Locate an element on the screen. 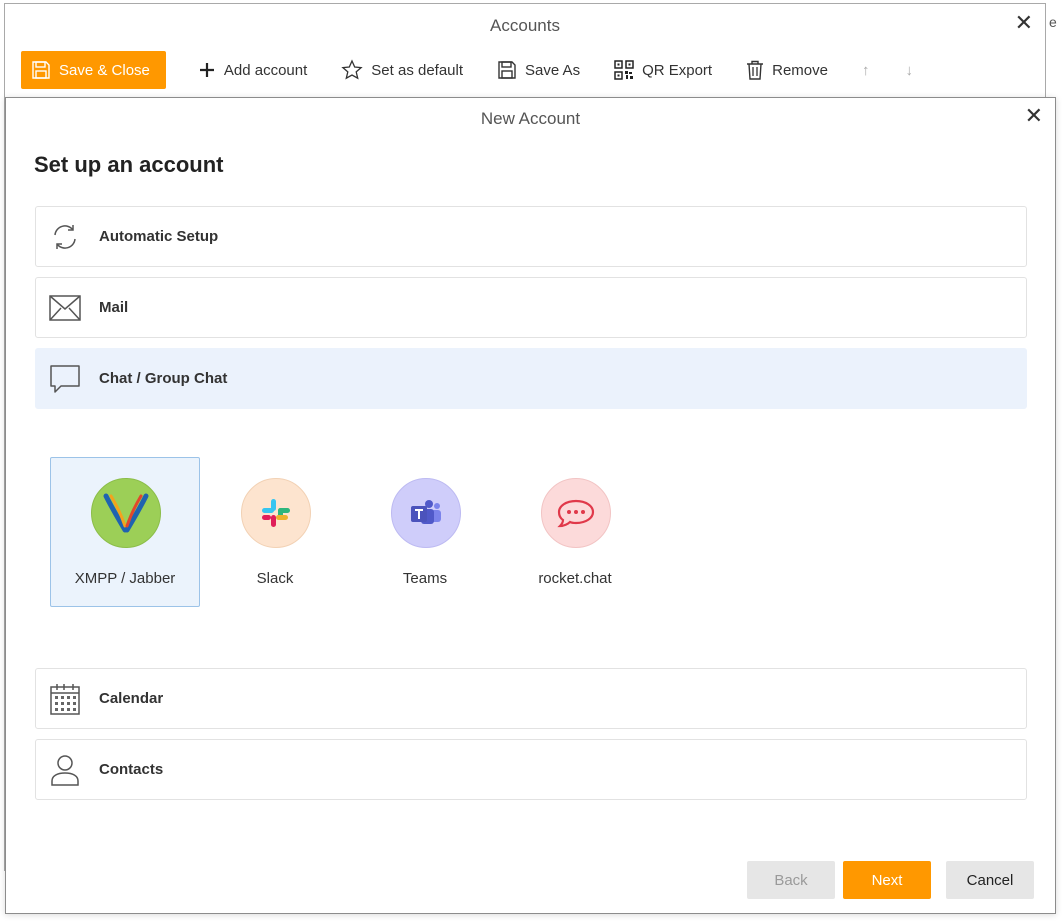  provider-label: Teams is located at coordinates (425, 578).